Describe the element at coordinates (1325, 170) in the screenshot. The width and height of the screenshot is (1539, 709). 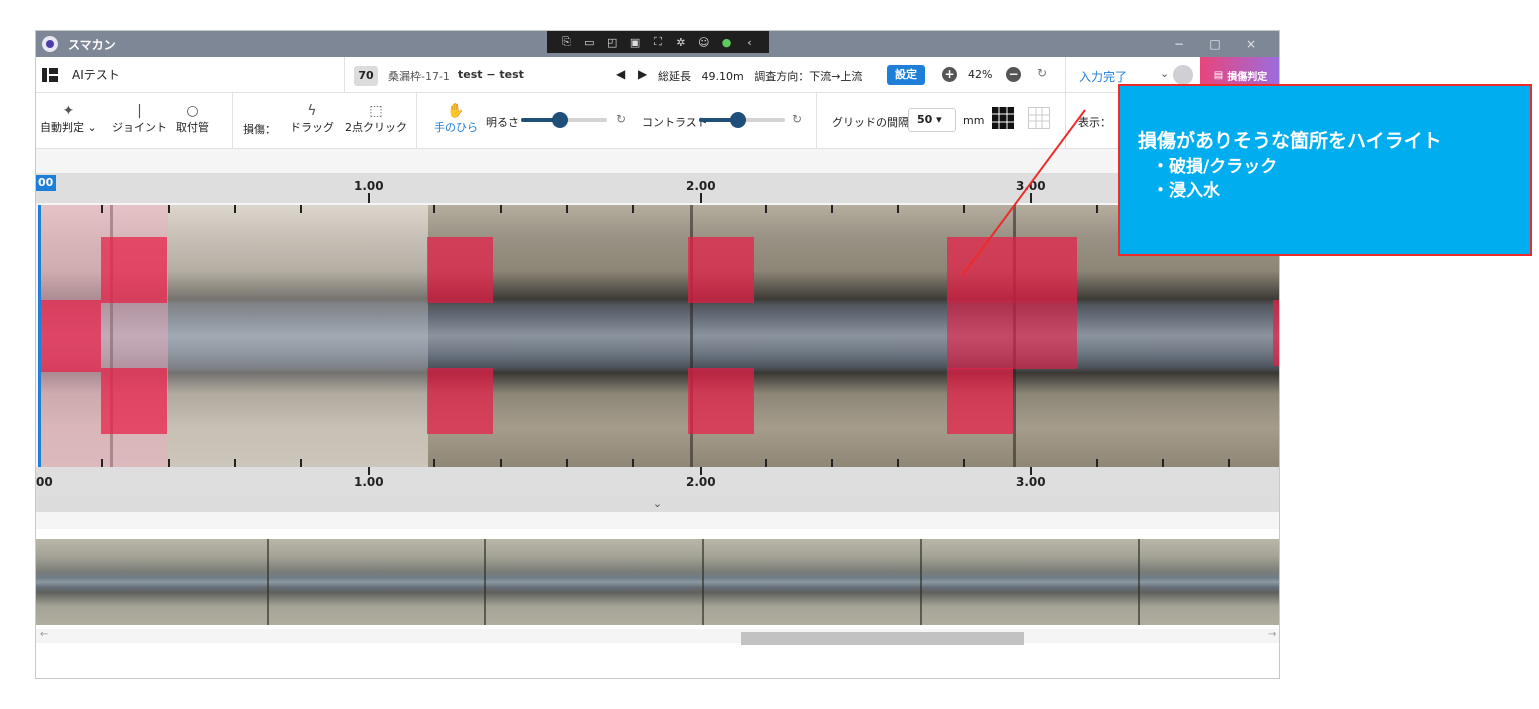
I see `annotation-callout: 損傷がありそうな箇所をハイライト ・破損/クラック ・浸入水` at that location.